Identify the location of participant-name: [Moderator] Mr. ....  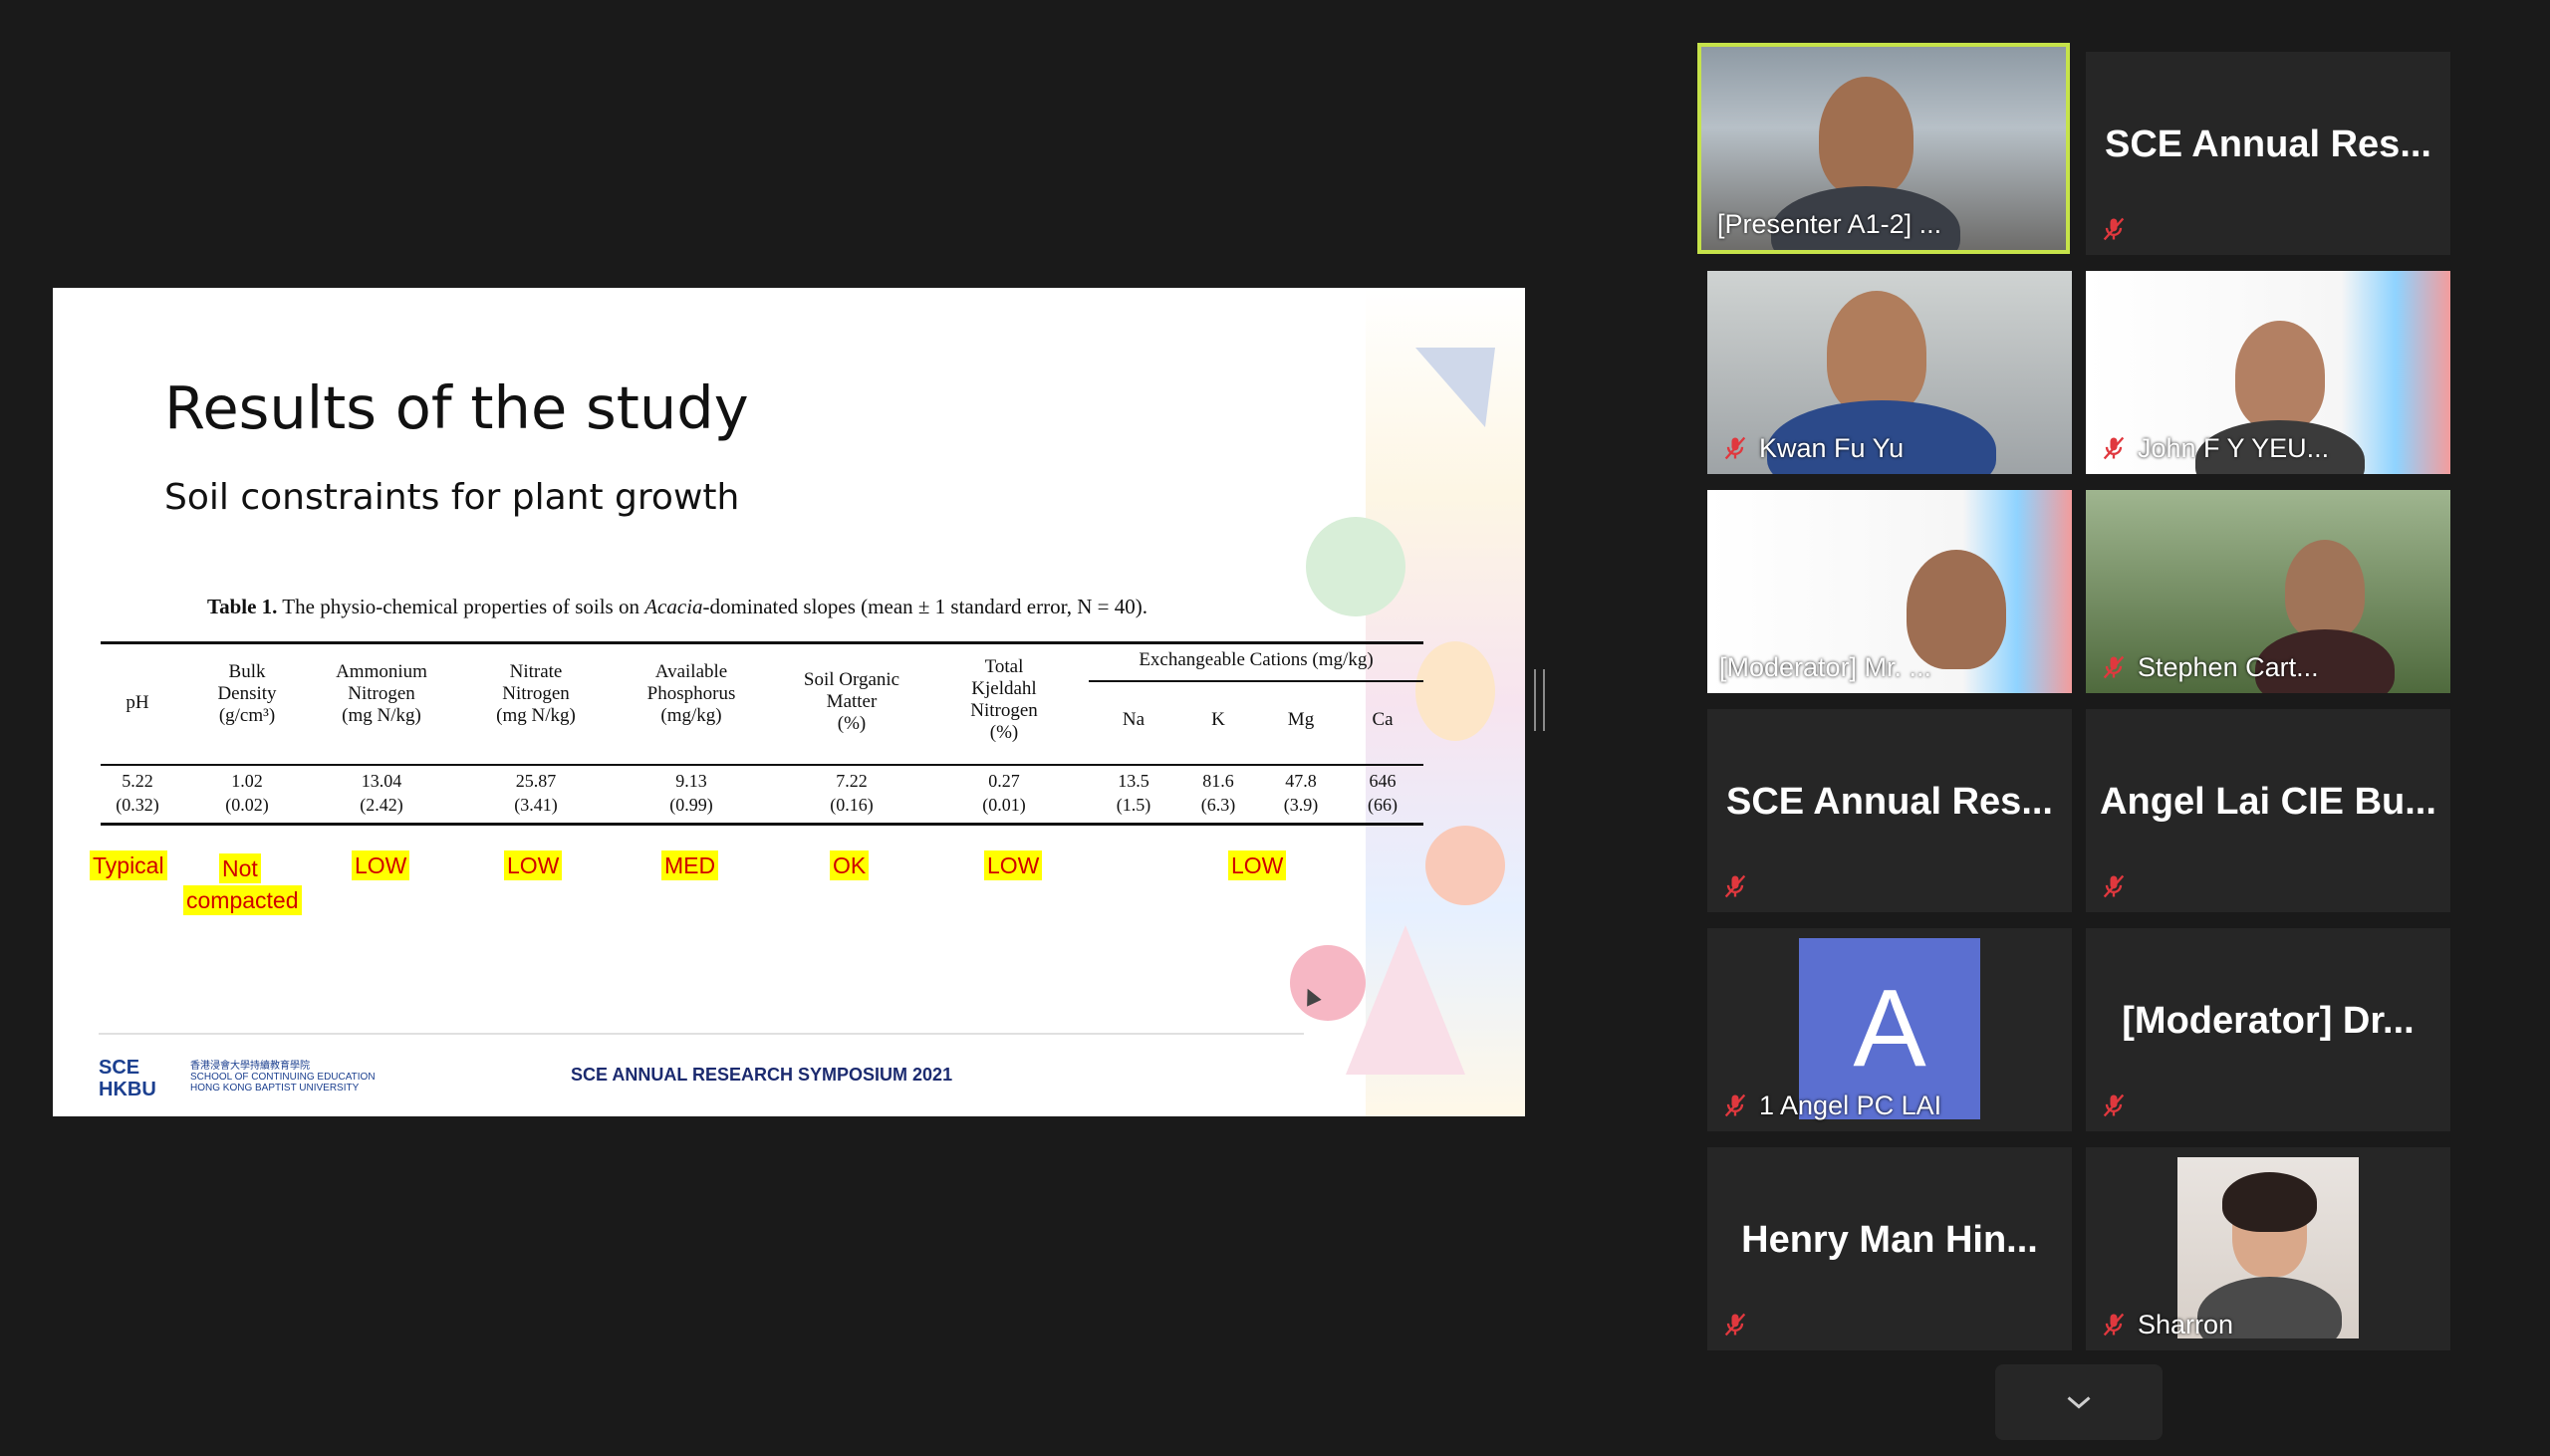
(1825, 667).